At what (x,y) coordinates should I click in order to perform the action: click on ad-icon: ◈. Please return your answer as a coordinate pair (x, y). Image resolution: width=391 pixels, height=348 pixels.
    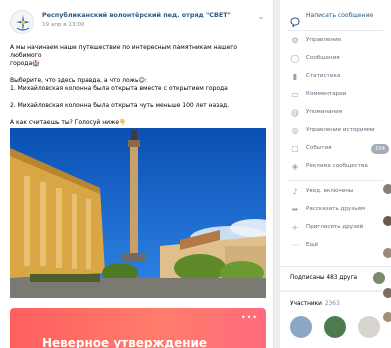
    Looking at the image, I should click on (295, 166).